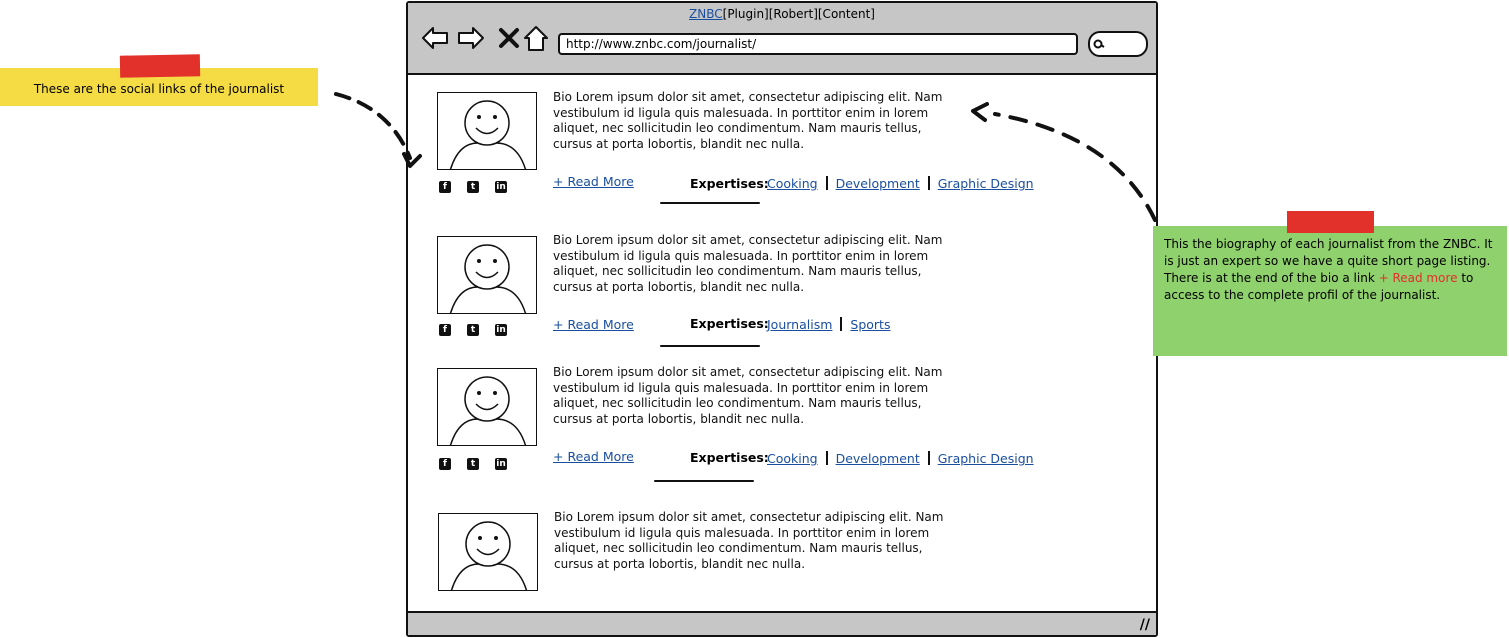  Describe the element at coordinates (471, 38) in the screenshot. I see `forward-arrow-icon` at that location.